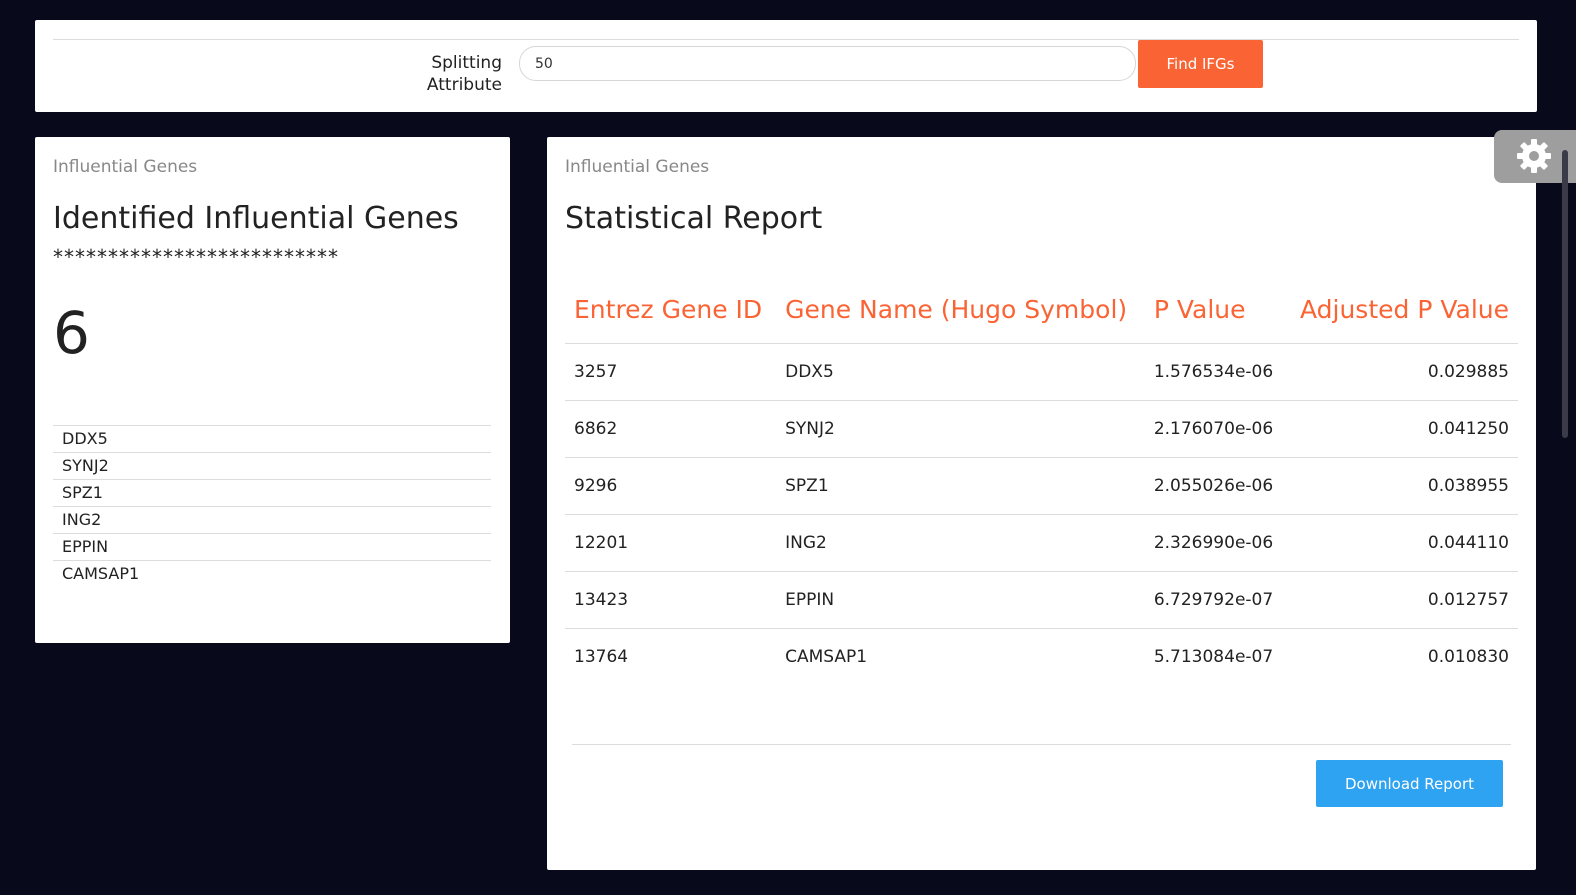 Image resolution: width=1576 pixels, height=895 pixels. Describe the element at coordinates (1401, 600) in the screenshot. I see `adjusted-p-value-cell: 0.012757` at that location.